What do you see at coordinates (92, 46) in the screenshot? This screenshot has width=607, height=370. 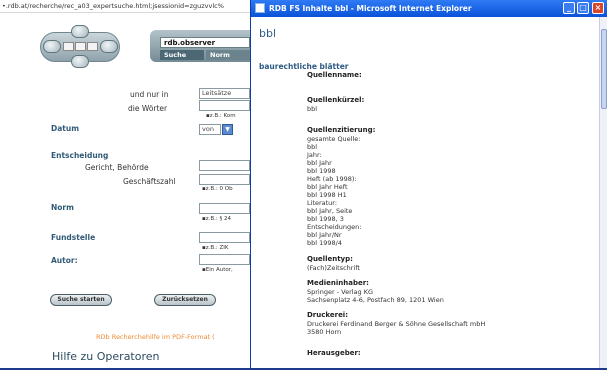 I see `nav-square-right` at bounding box center [92, 46].